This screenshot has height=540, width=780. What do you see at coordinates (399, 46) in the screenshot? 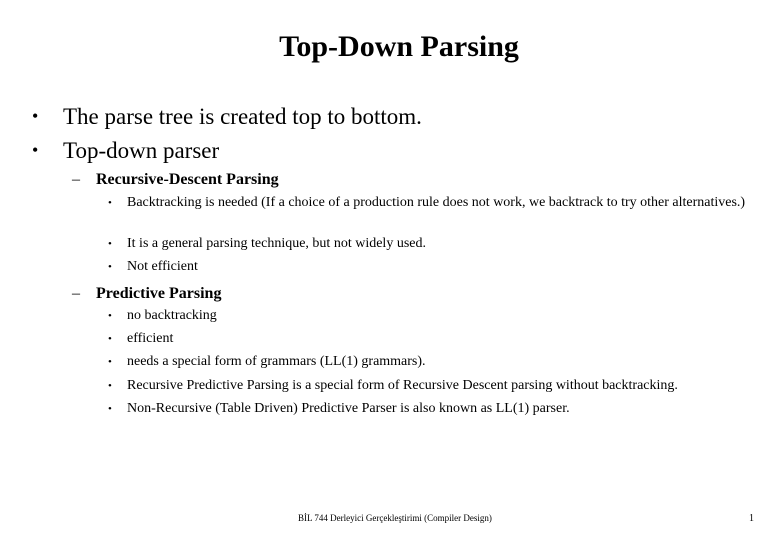
I see `slide-title: Top-Down Parsing` at bounding box center [399, 46].